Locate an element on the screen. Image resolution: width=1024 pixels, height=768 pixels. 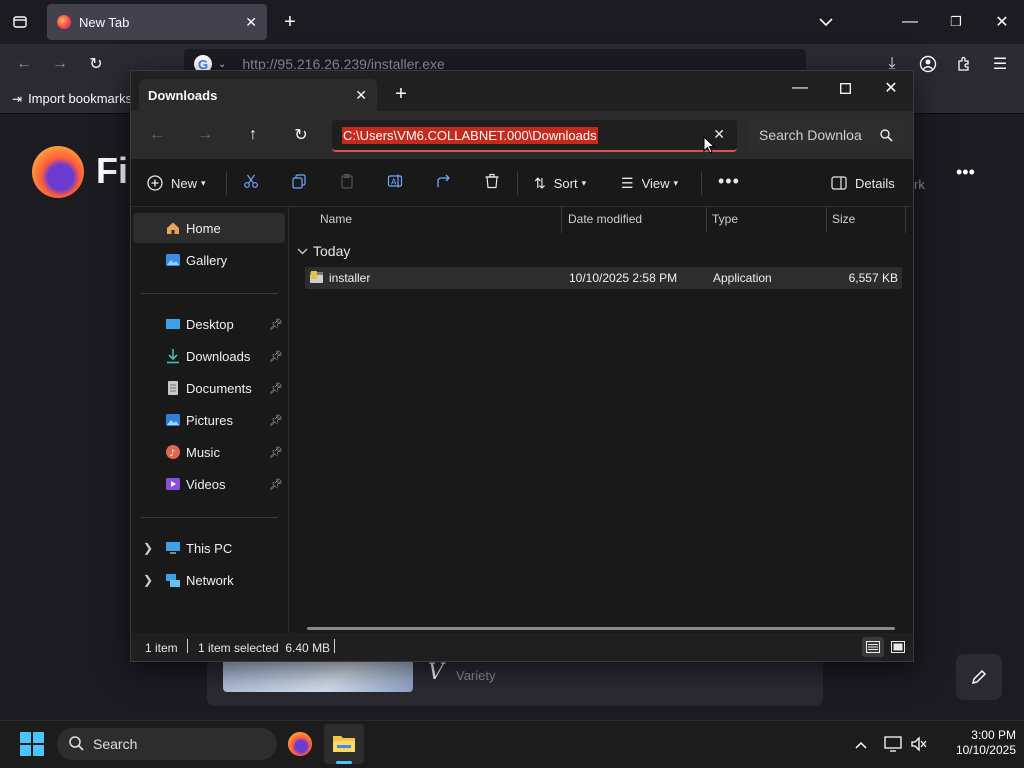
customize-pencil-icon is located at coordinates (979, 677).